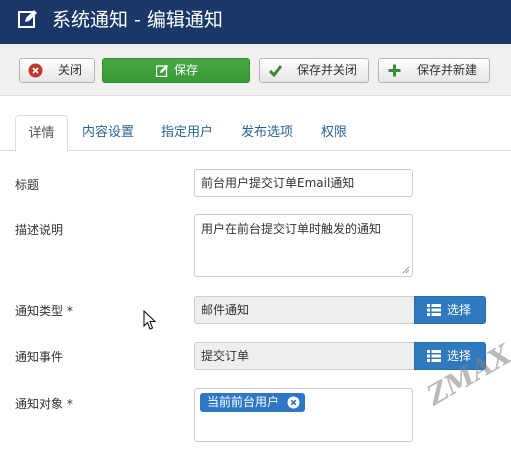 Image resolution: width=511 pixels, height=455 pixels. What do you see at coordinates (255, 70) in the screenshot?
I see `toolbar: 关闭 保存 保存并关闭 保存并新建` at bounding box center [255, 70].